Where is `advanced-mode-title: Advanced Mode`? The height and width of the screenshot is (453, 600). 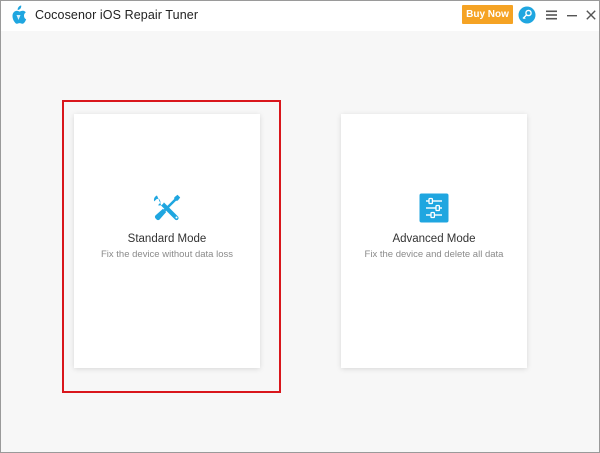 advanced-mode-title: Advanced Mode is located at coordinates (434, 239).